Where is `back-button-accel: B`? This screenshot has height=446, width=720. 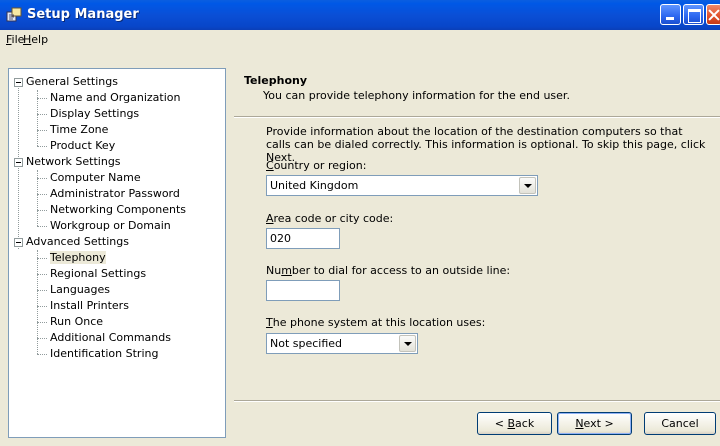
back-button-accel: B is located at coordinates (511, 423).